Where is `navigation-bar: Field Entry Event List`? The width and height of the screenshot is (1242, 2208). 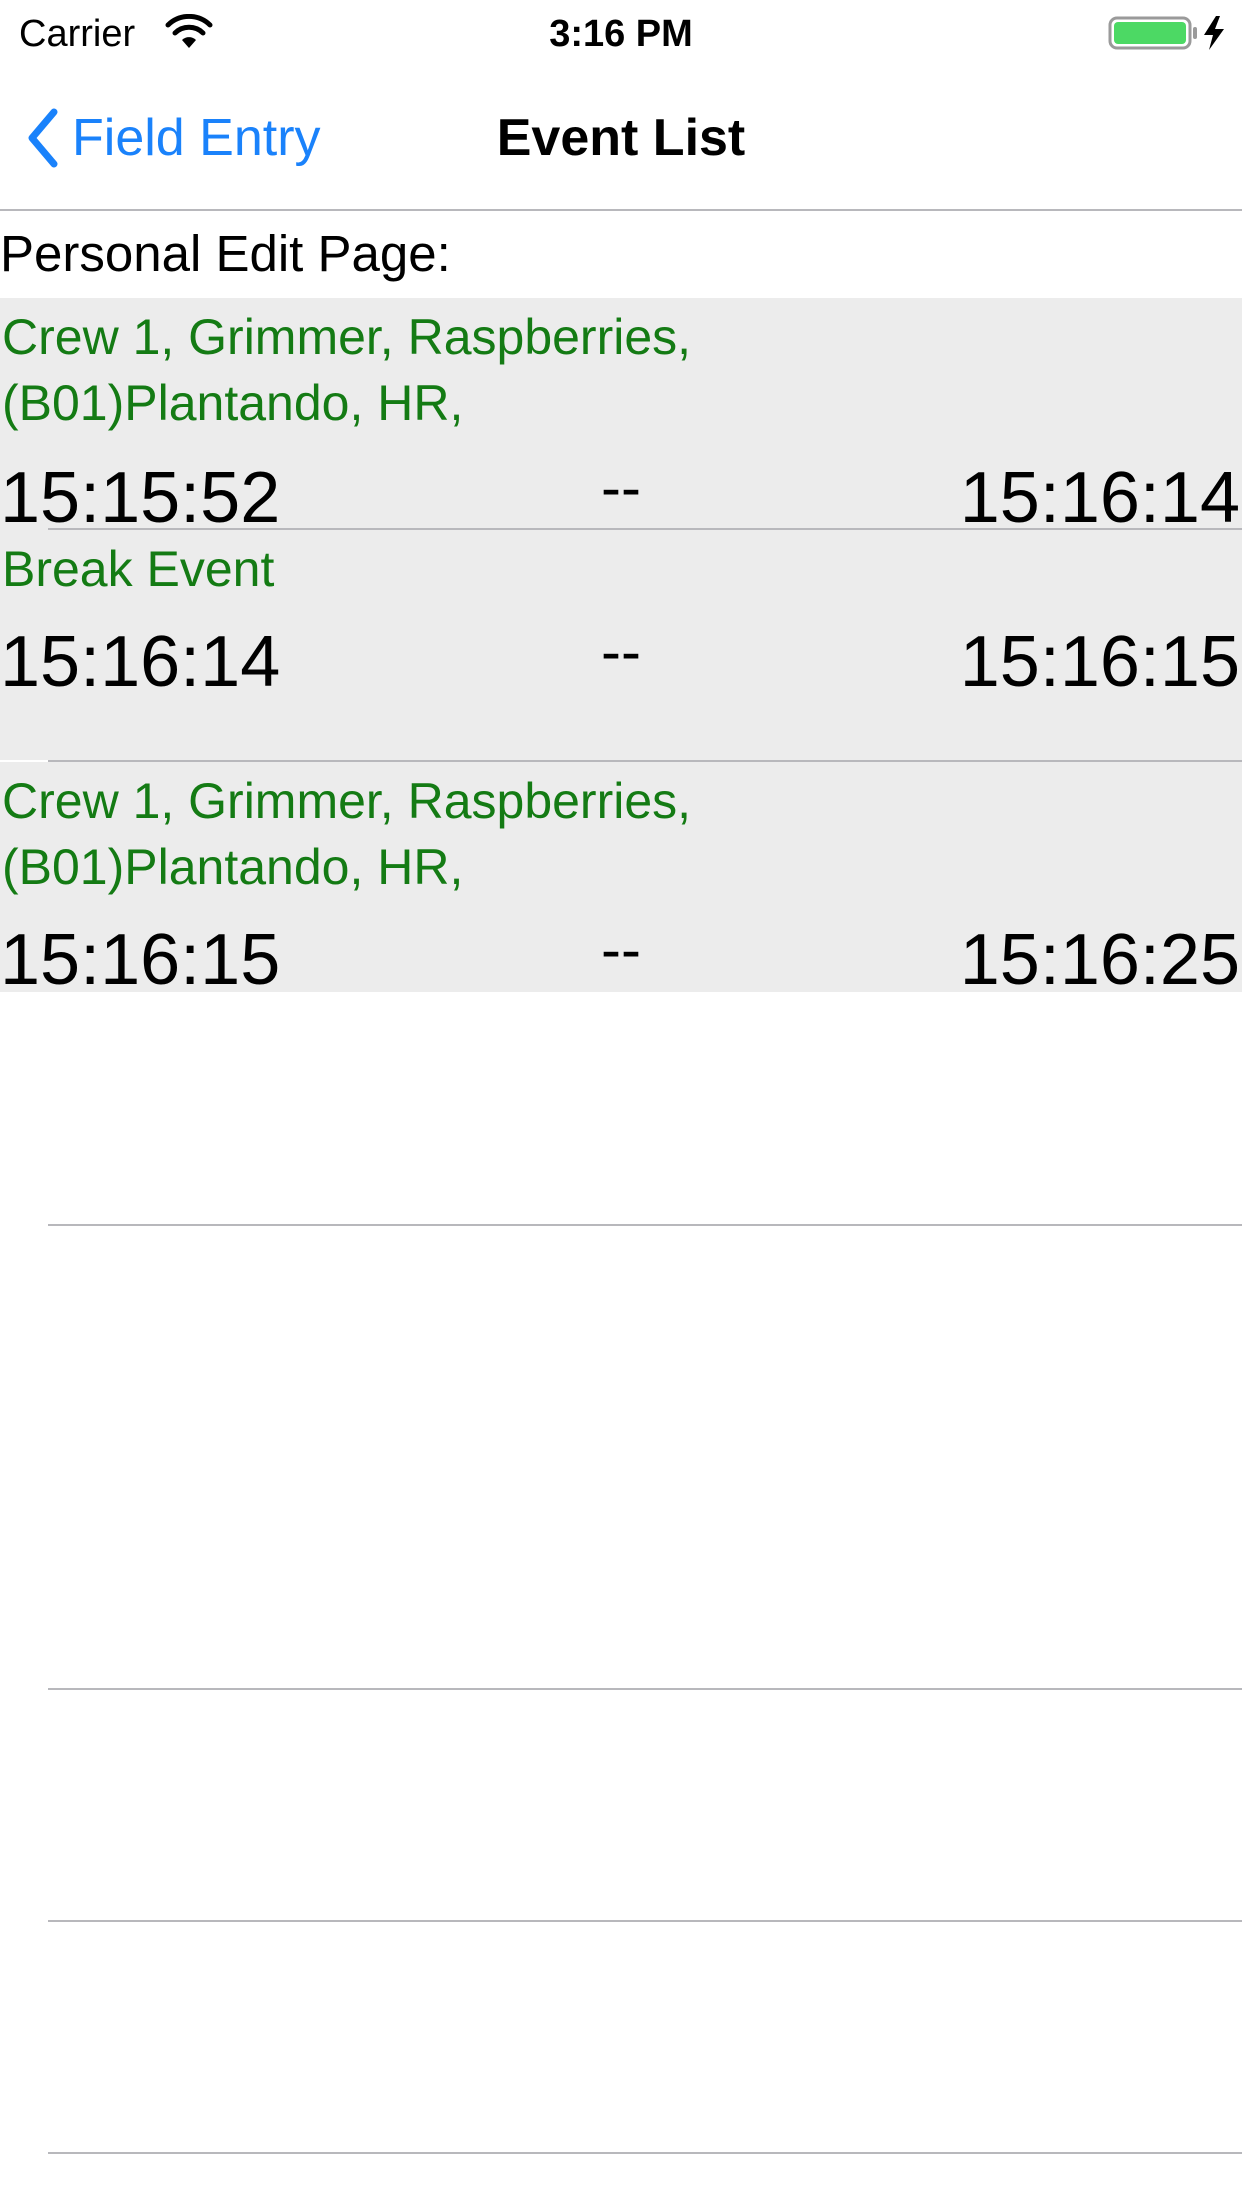 navigation-bar: Field Entry Event List is located at coordinates (621, 138).